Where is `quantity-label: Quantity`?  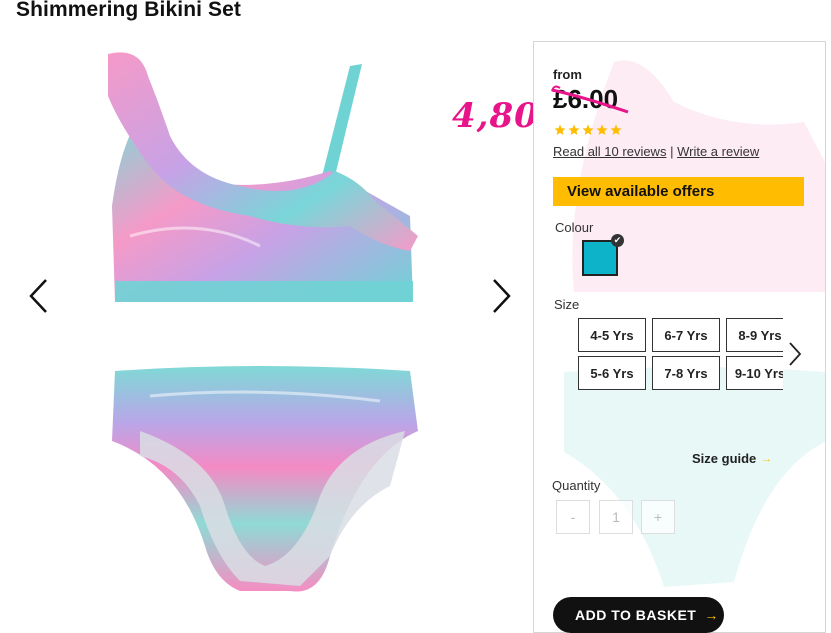
quantity-label: Quantity is located at coordinates (576, 485).